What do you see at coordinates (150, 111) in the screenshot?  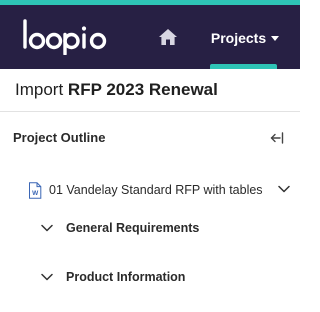 I see `header-divider` at bounding box center [150, 111].